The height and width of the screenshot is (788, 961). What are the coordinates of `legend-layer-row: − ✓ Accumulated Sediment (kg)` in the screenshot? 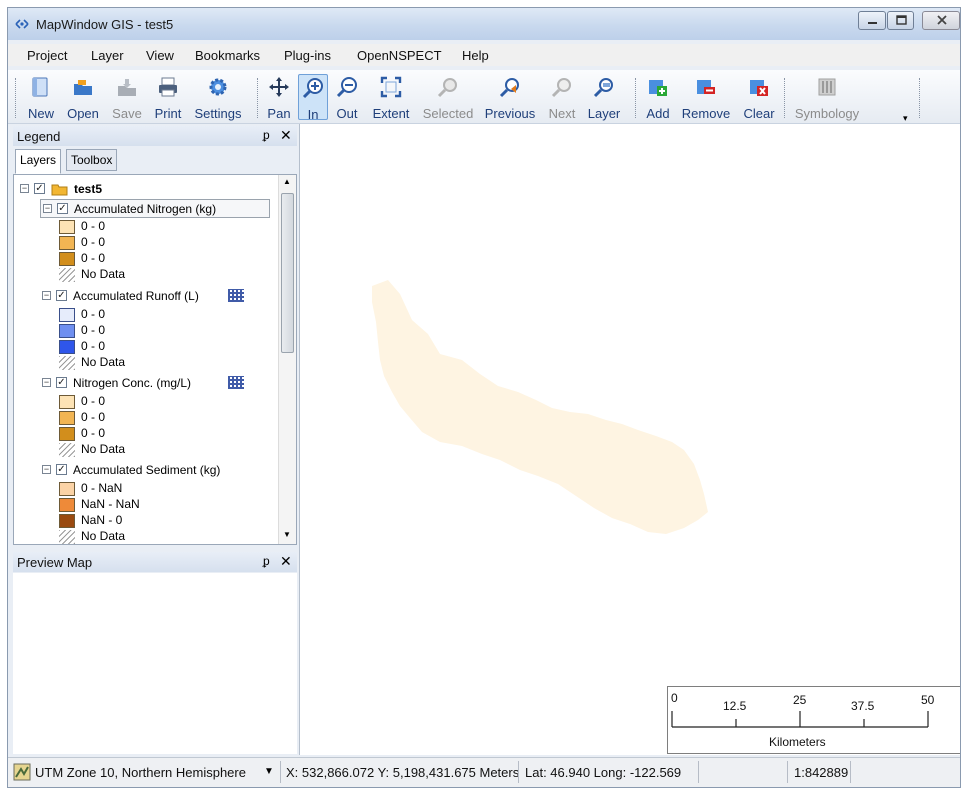 It's located at (155, 470).